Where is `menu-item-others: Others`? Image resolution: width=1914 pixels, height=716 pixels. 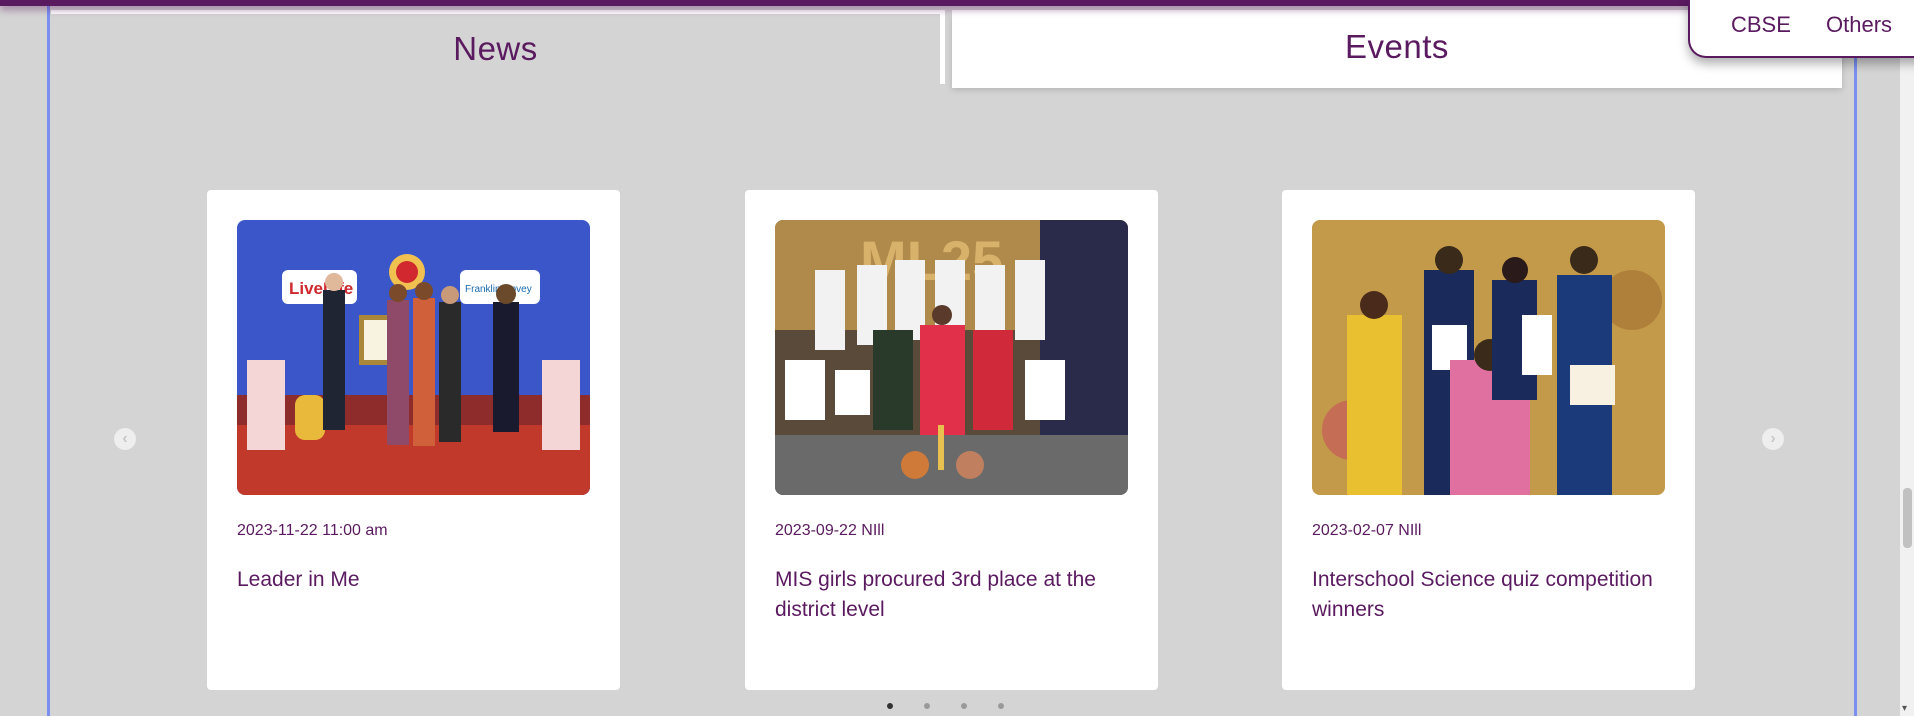 menu-item-others: Others is located at coordinates (1859, 25).